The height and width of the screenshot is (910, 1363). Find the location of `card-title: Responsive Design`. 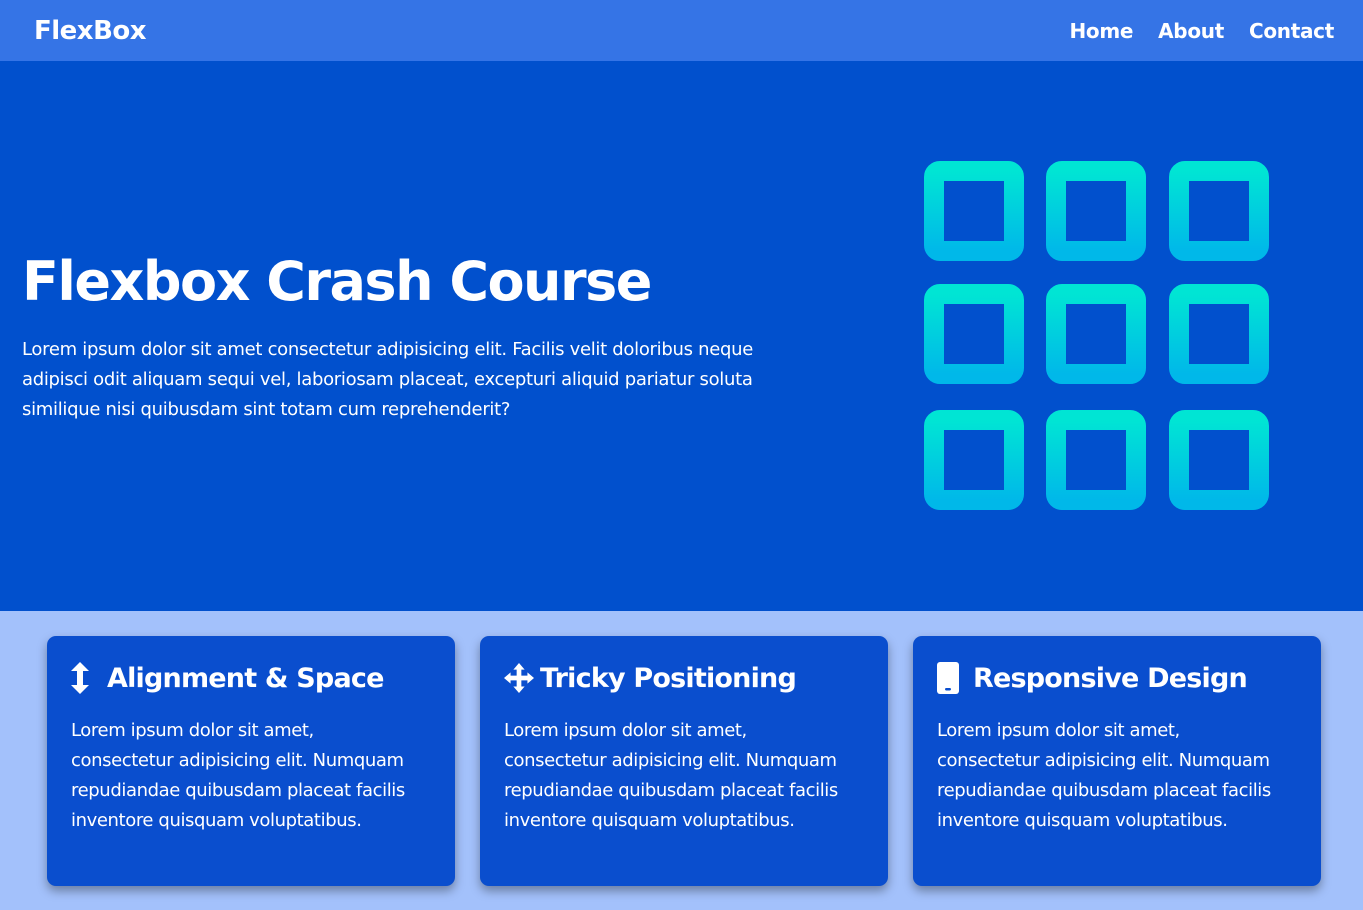

card-title: Responsive Design is located at coordinates (1110, 678).